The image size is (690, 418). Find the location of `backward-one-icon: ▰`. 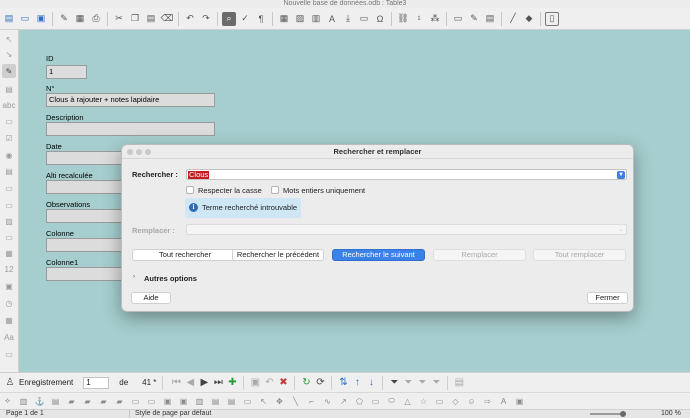

backward-one-icon: ▰ is located at coordinates (103, 401).